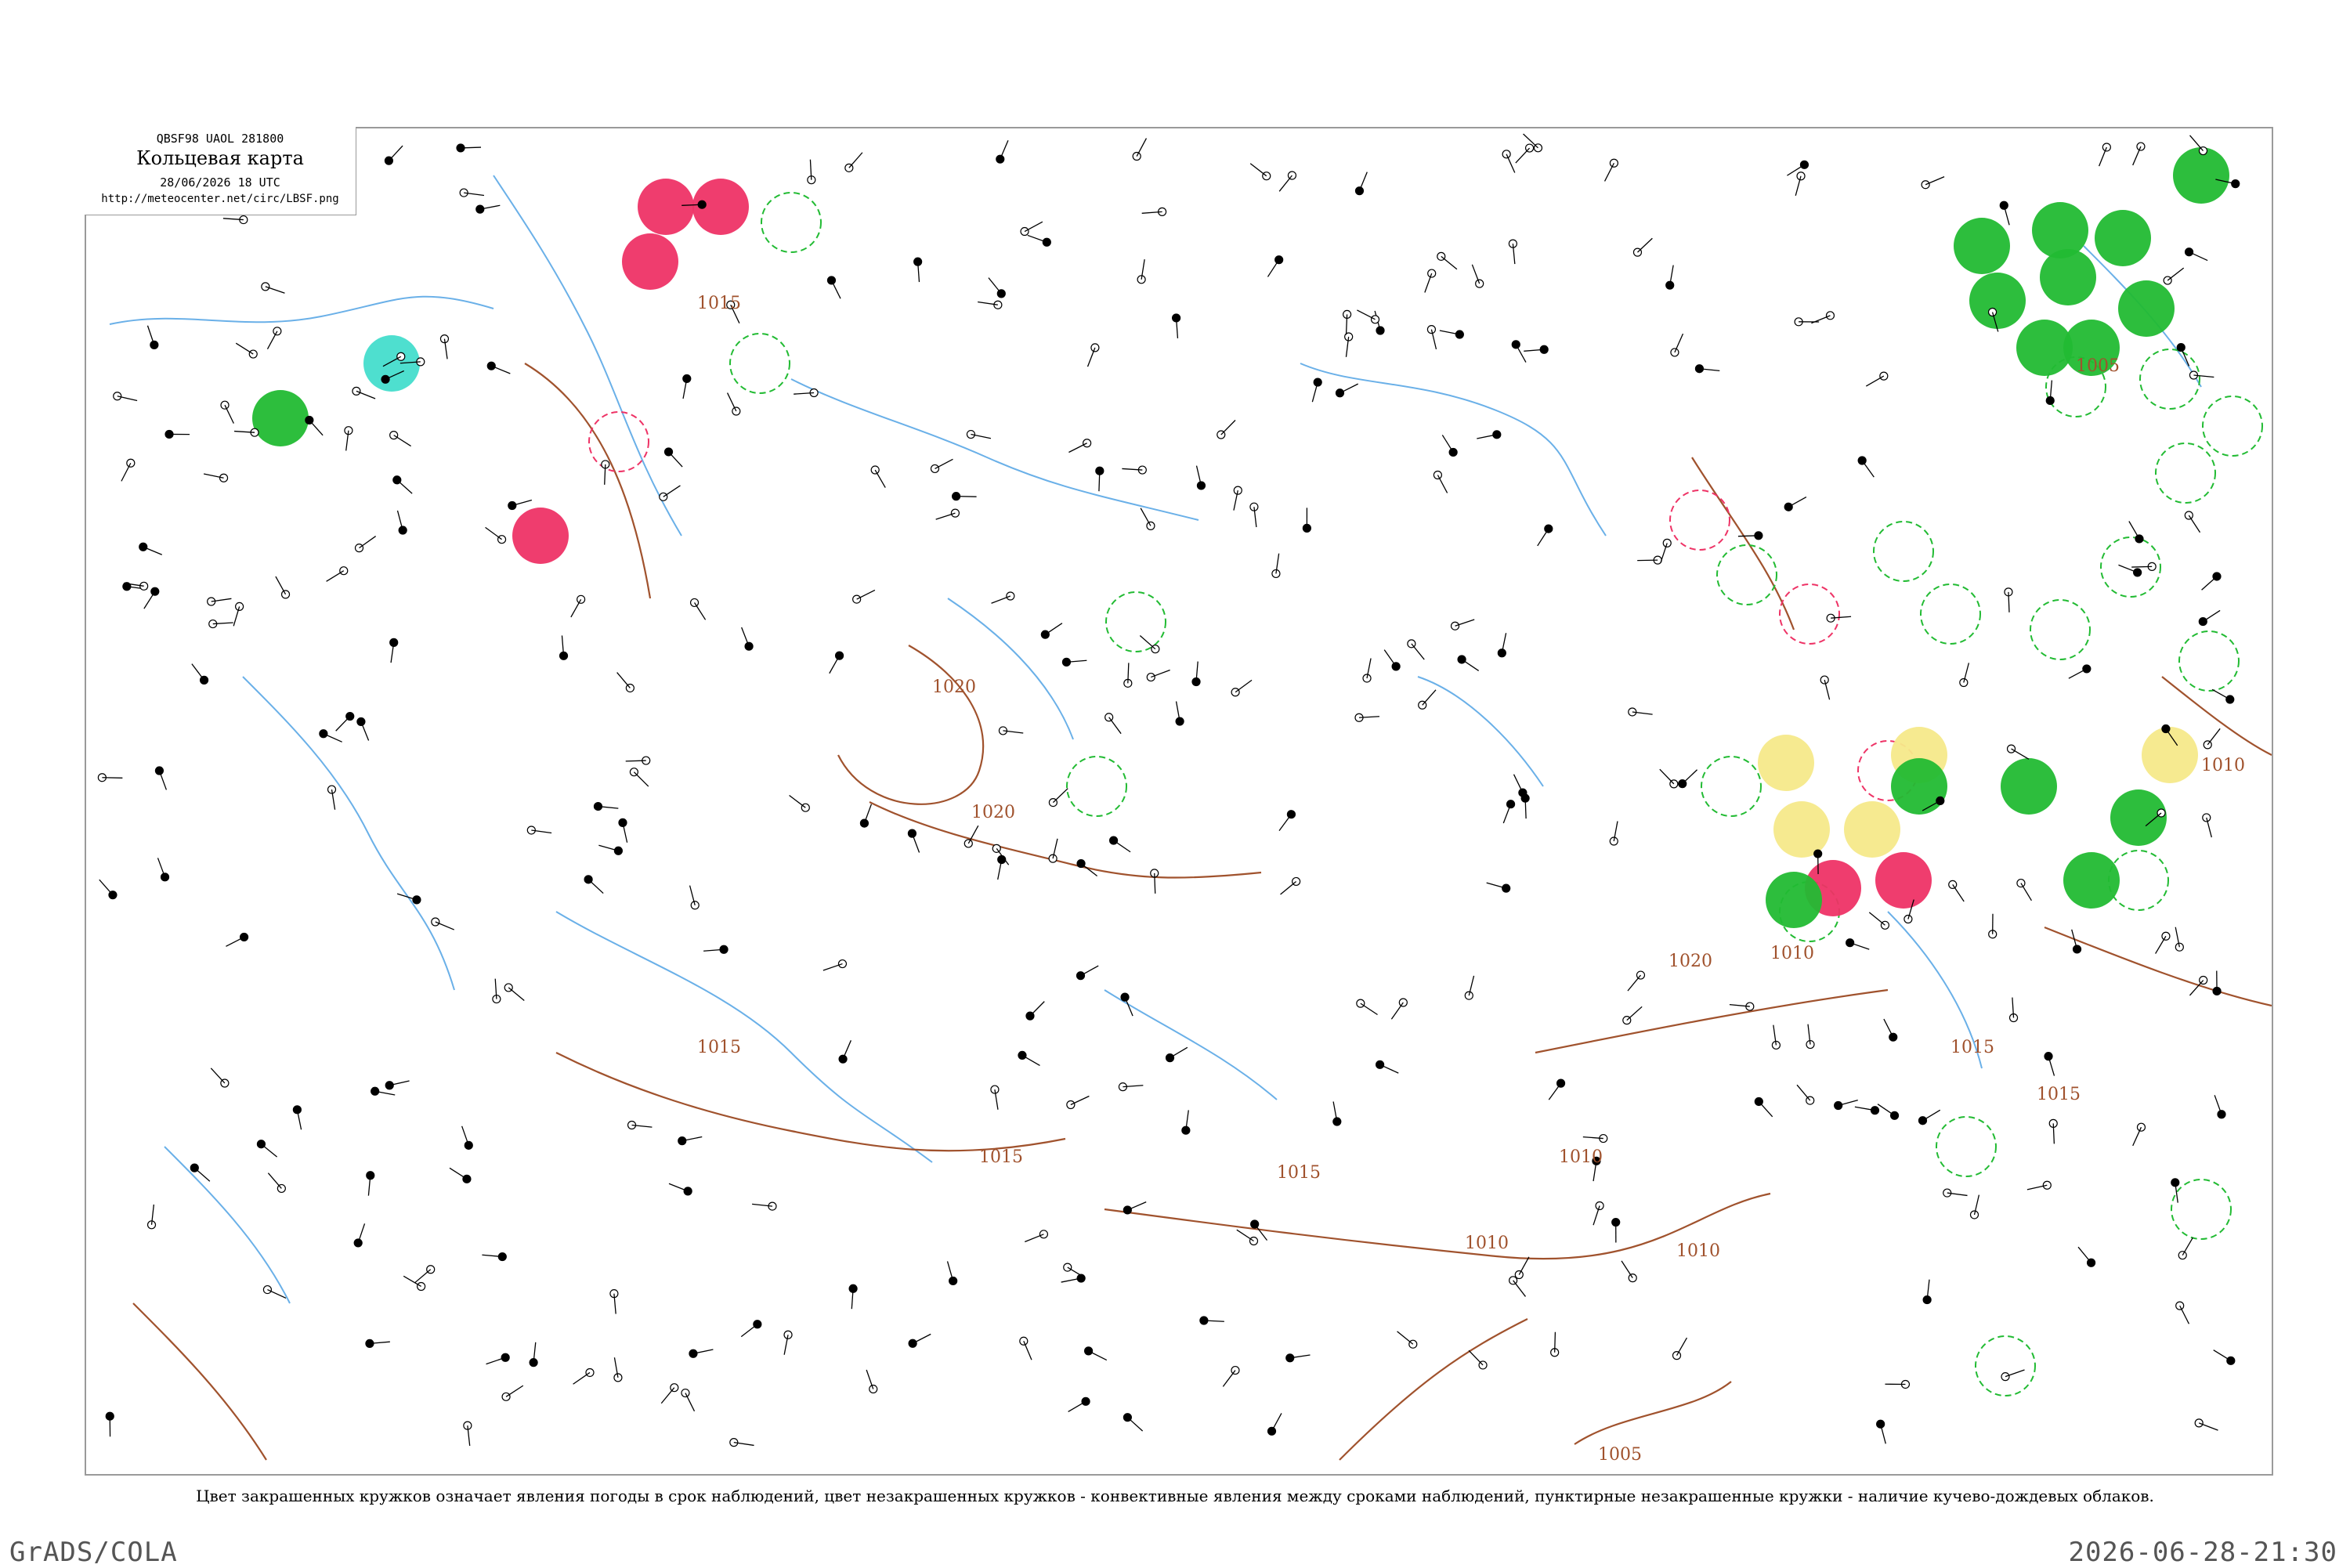 This screenshot has height=1568, width=2350. What do you see at coordinates (391, 363) in the screenshot?
I see `fog-circle` at bounding box center [391, 363].